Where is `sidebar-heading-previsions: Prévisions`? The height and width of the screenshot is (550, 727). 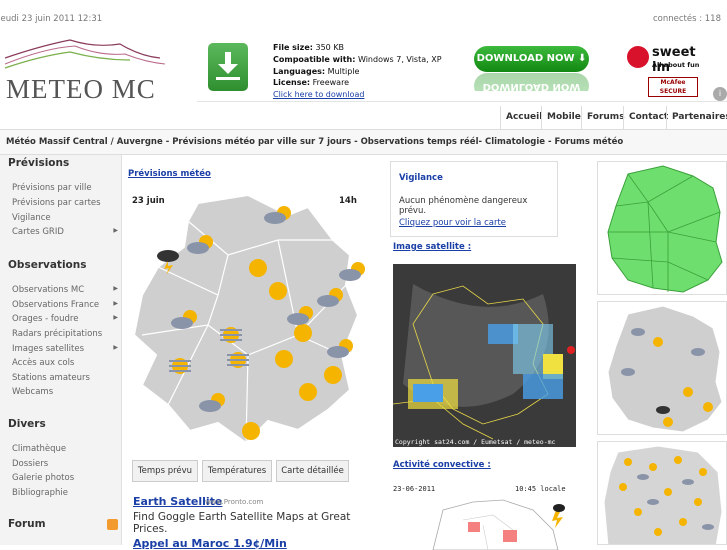 sidebar-heading-previsions: Prévisions is located at coordinates (39, 163).